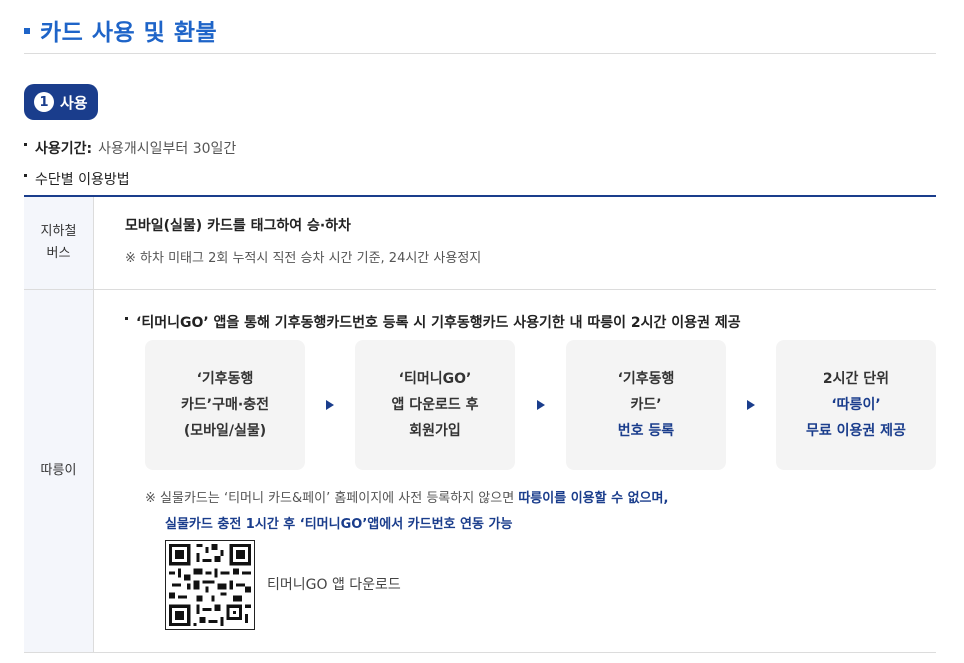 This screenshot has height=663, width=964. What do you see at coordinates (435, 431) in the screenshot?
I see `step-text: 회원가입` at bounding box center [435, 431].